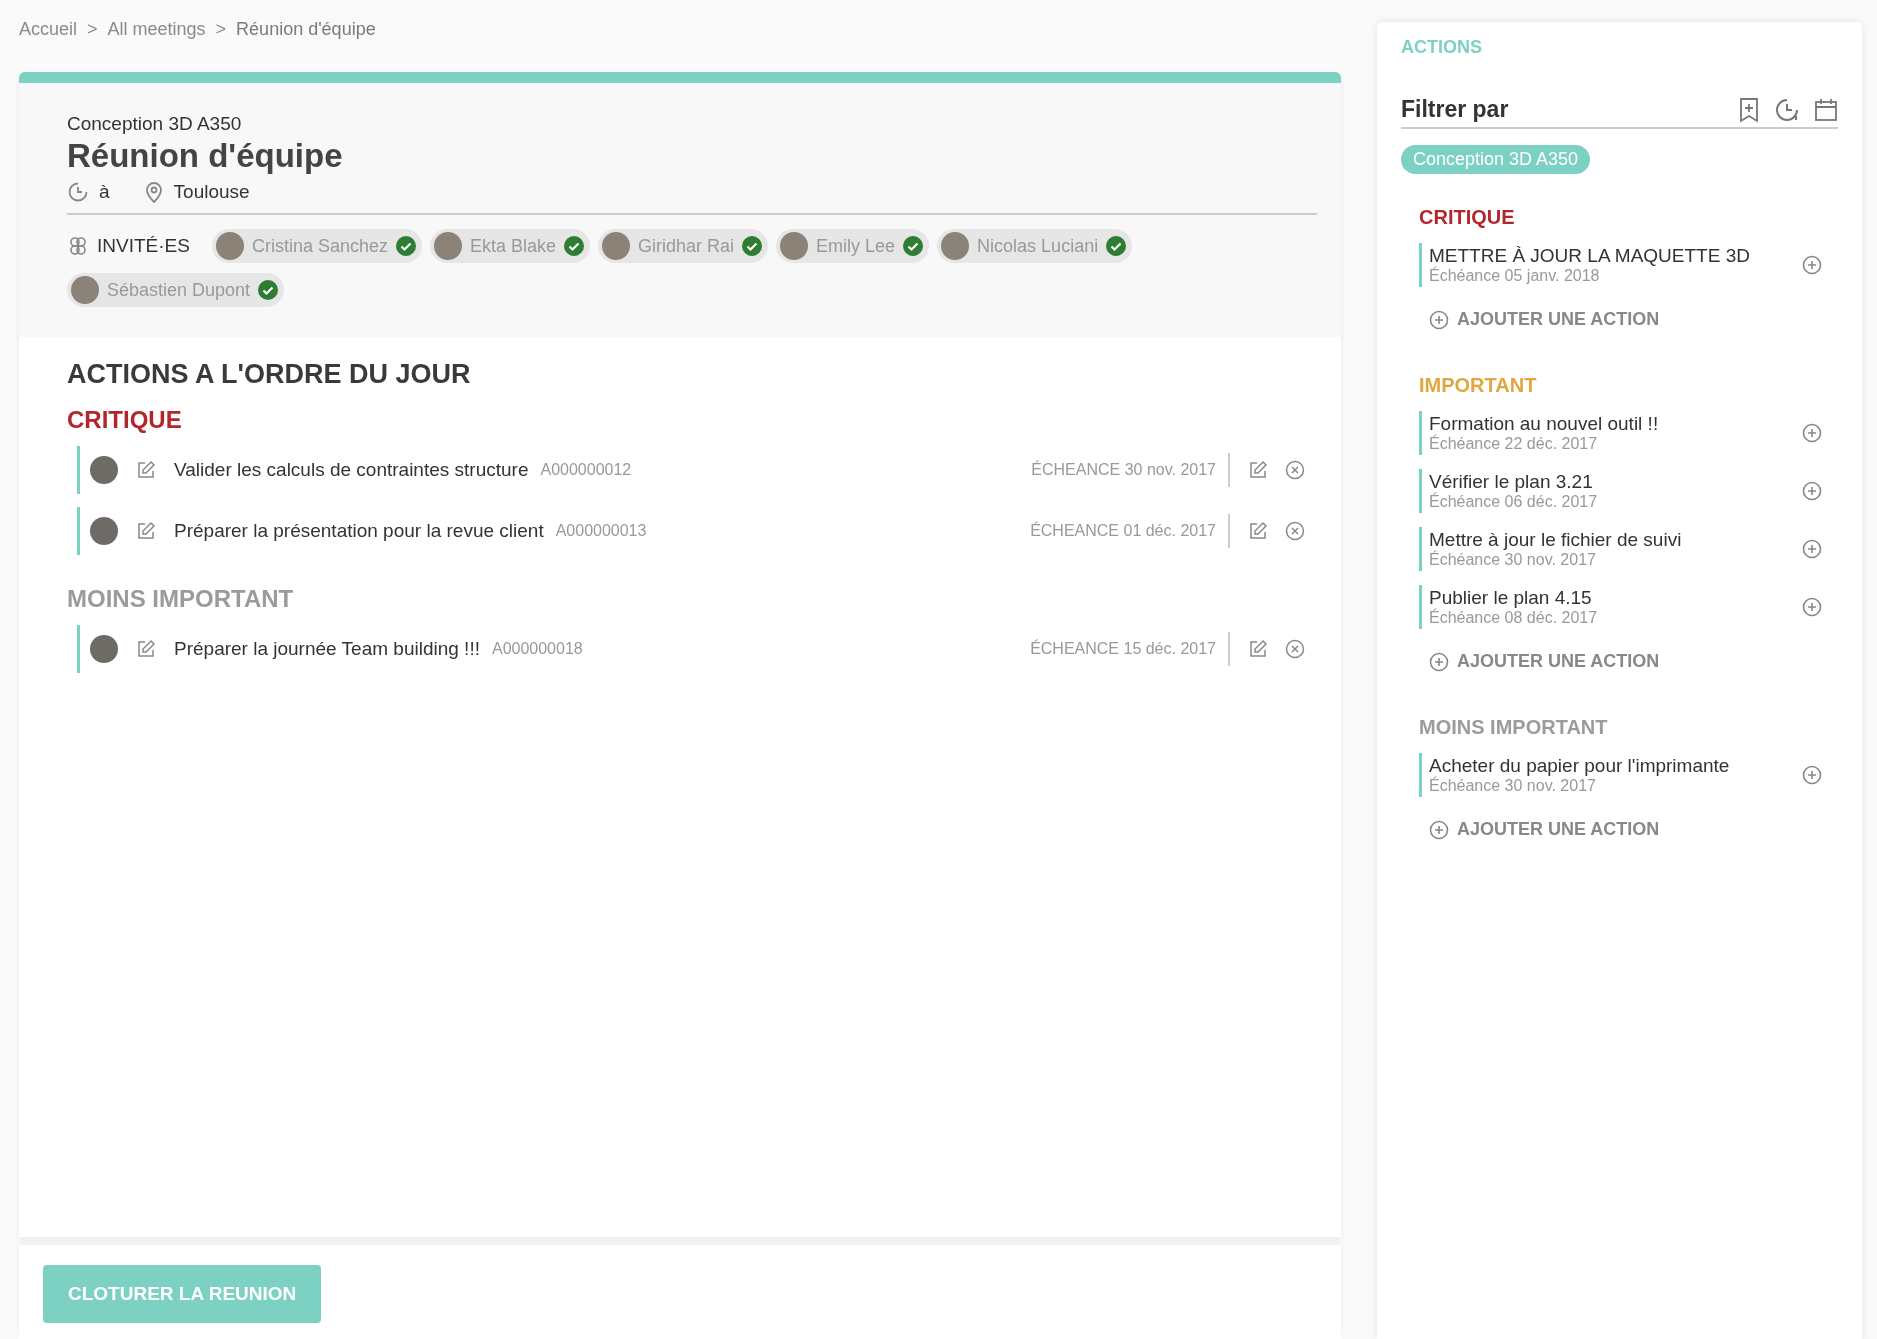 The width and height of the screenshot is (1877, 1339). I want to click on invitee-chip: Sébastien Dupont, so click(176, 290).